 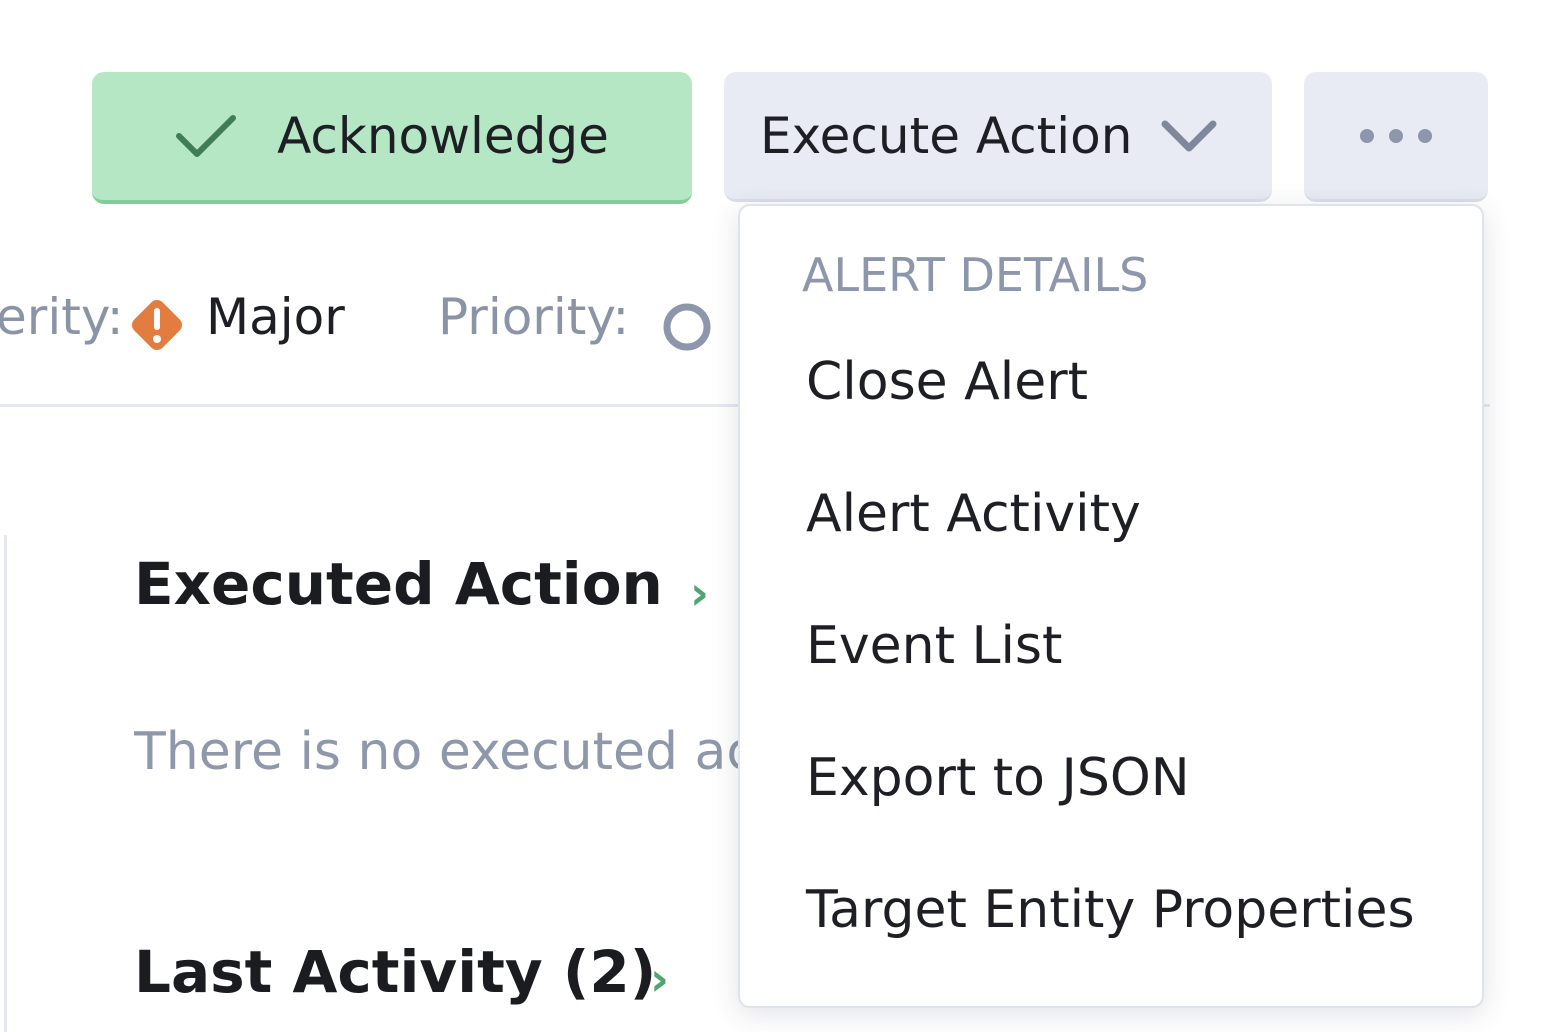 I want to click on executed-action-empty-text: There is no executed ac, so click(x=444, y=752).